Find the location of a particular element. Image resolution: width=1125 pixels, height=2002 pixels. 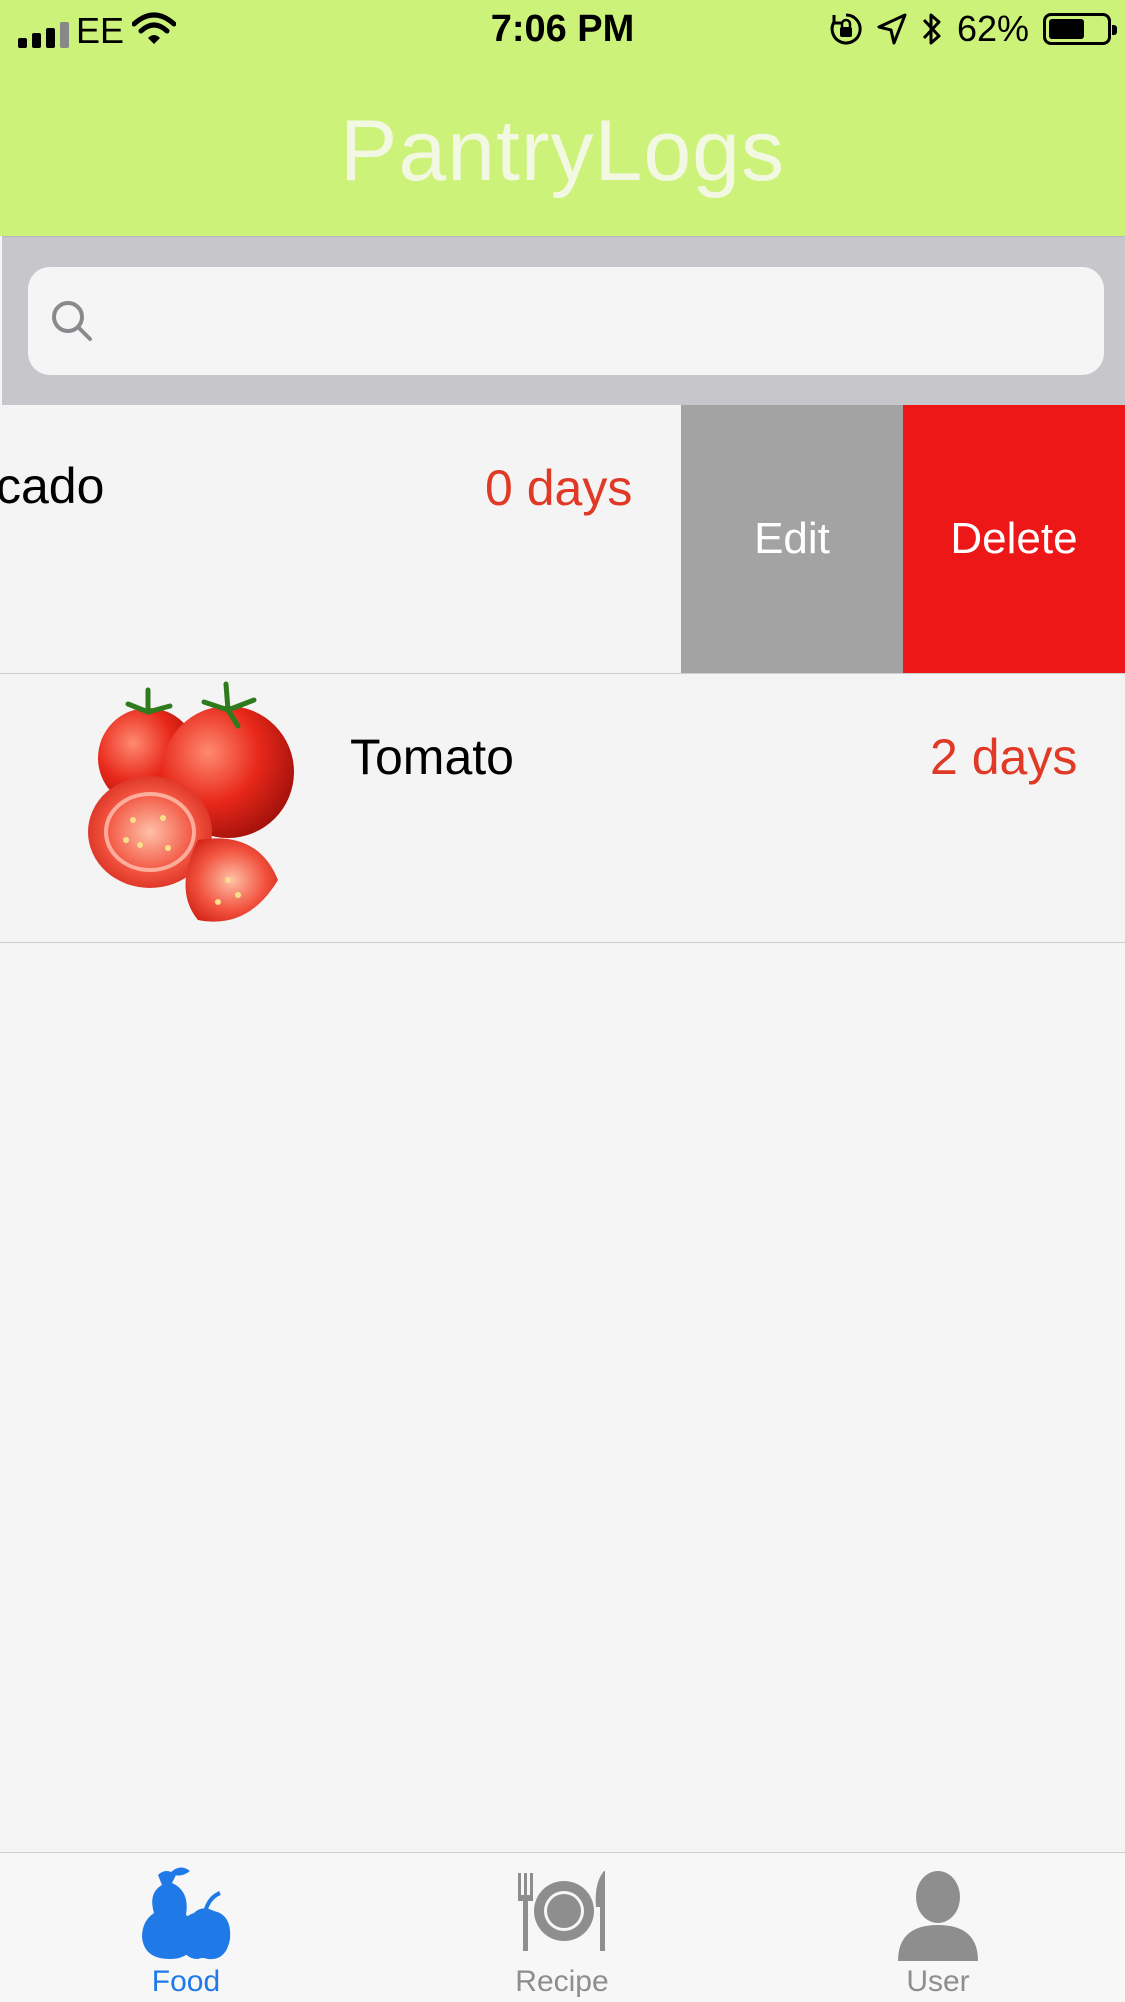

search-icon is located at coordinates (72, 321).